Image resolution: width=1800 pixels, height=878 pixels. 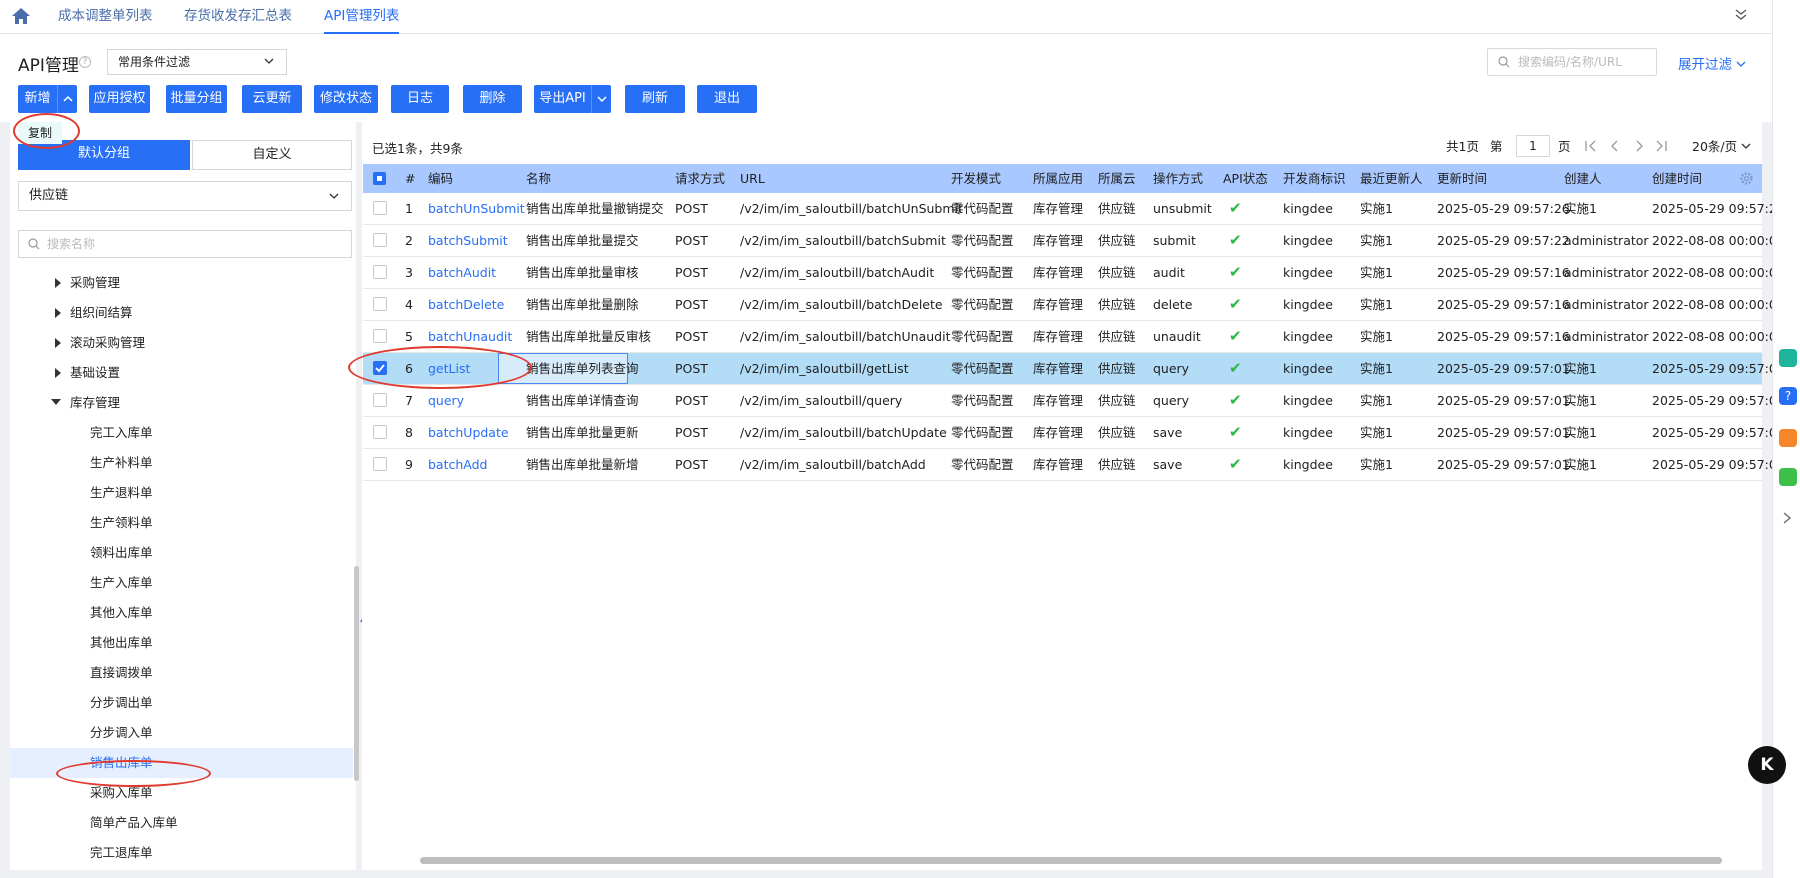 I want to click on export-dropdown-toggle, so click(x=601, y=99).